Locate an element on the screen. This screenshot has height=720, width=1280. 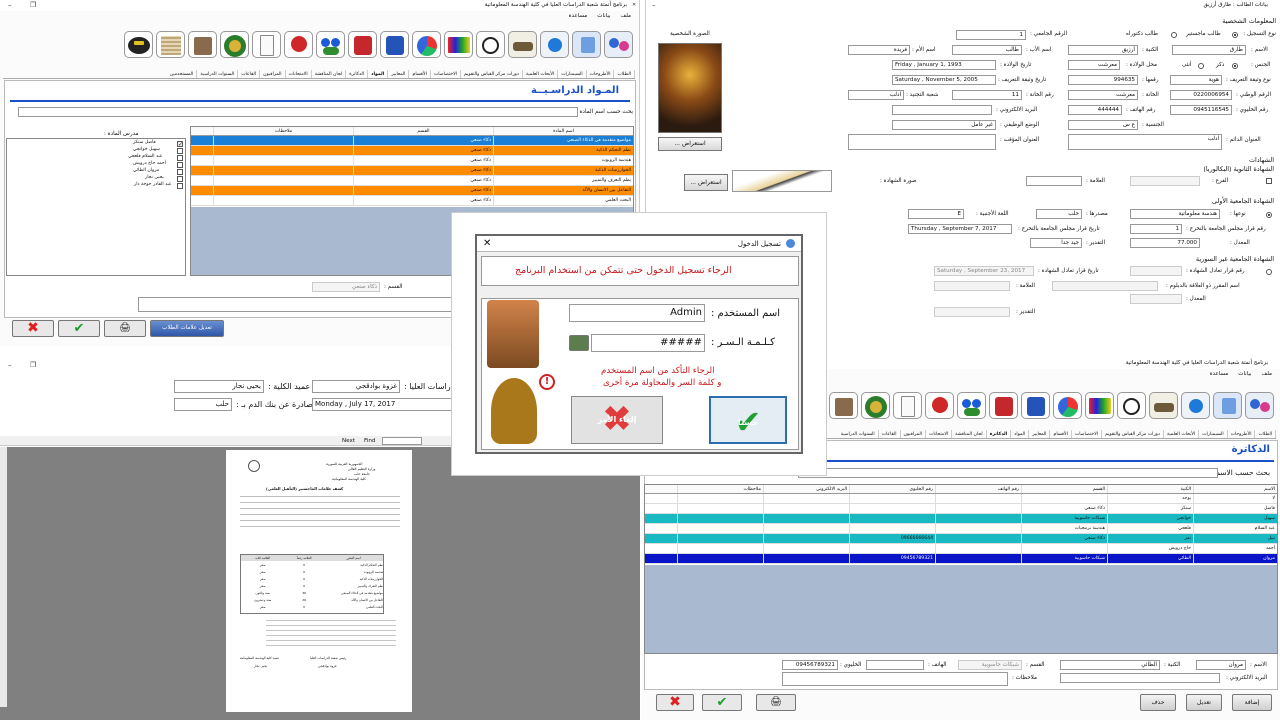
doctor-search-input is located at coordinates (1008, 473).